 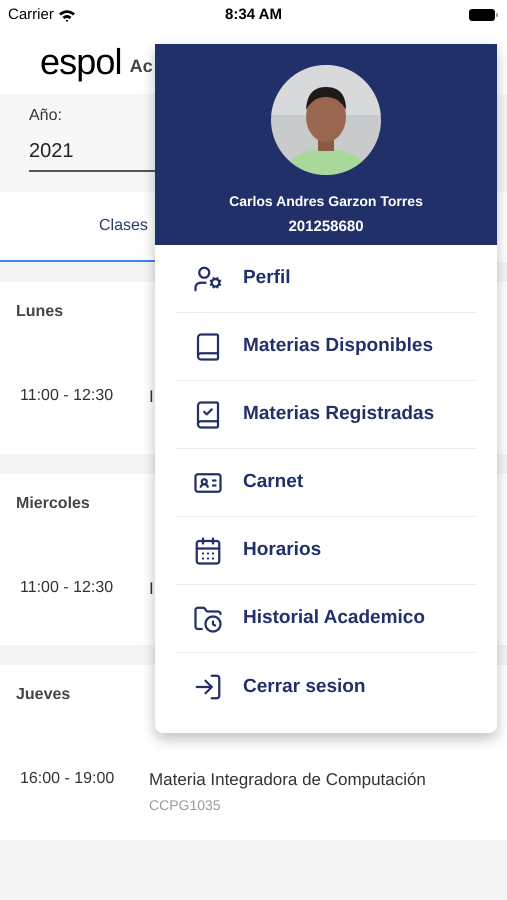 I want to click on class-name: Materia Integradora de Computación, so click(x=287, y=780).